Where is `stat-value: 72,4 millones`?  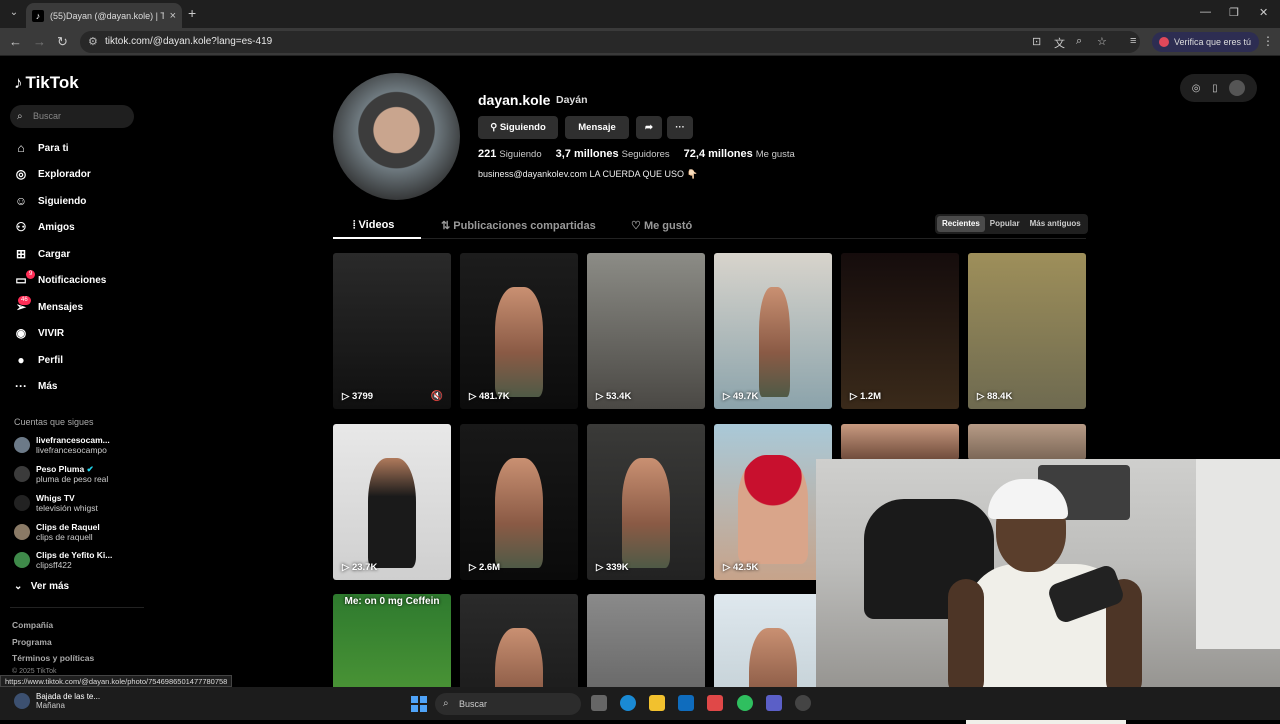 stat-value: 72,4 millones is located at coordinates (718, 154).